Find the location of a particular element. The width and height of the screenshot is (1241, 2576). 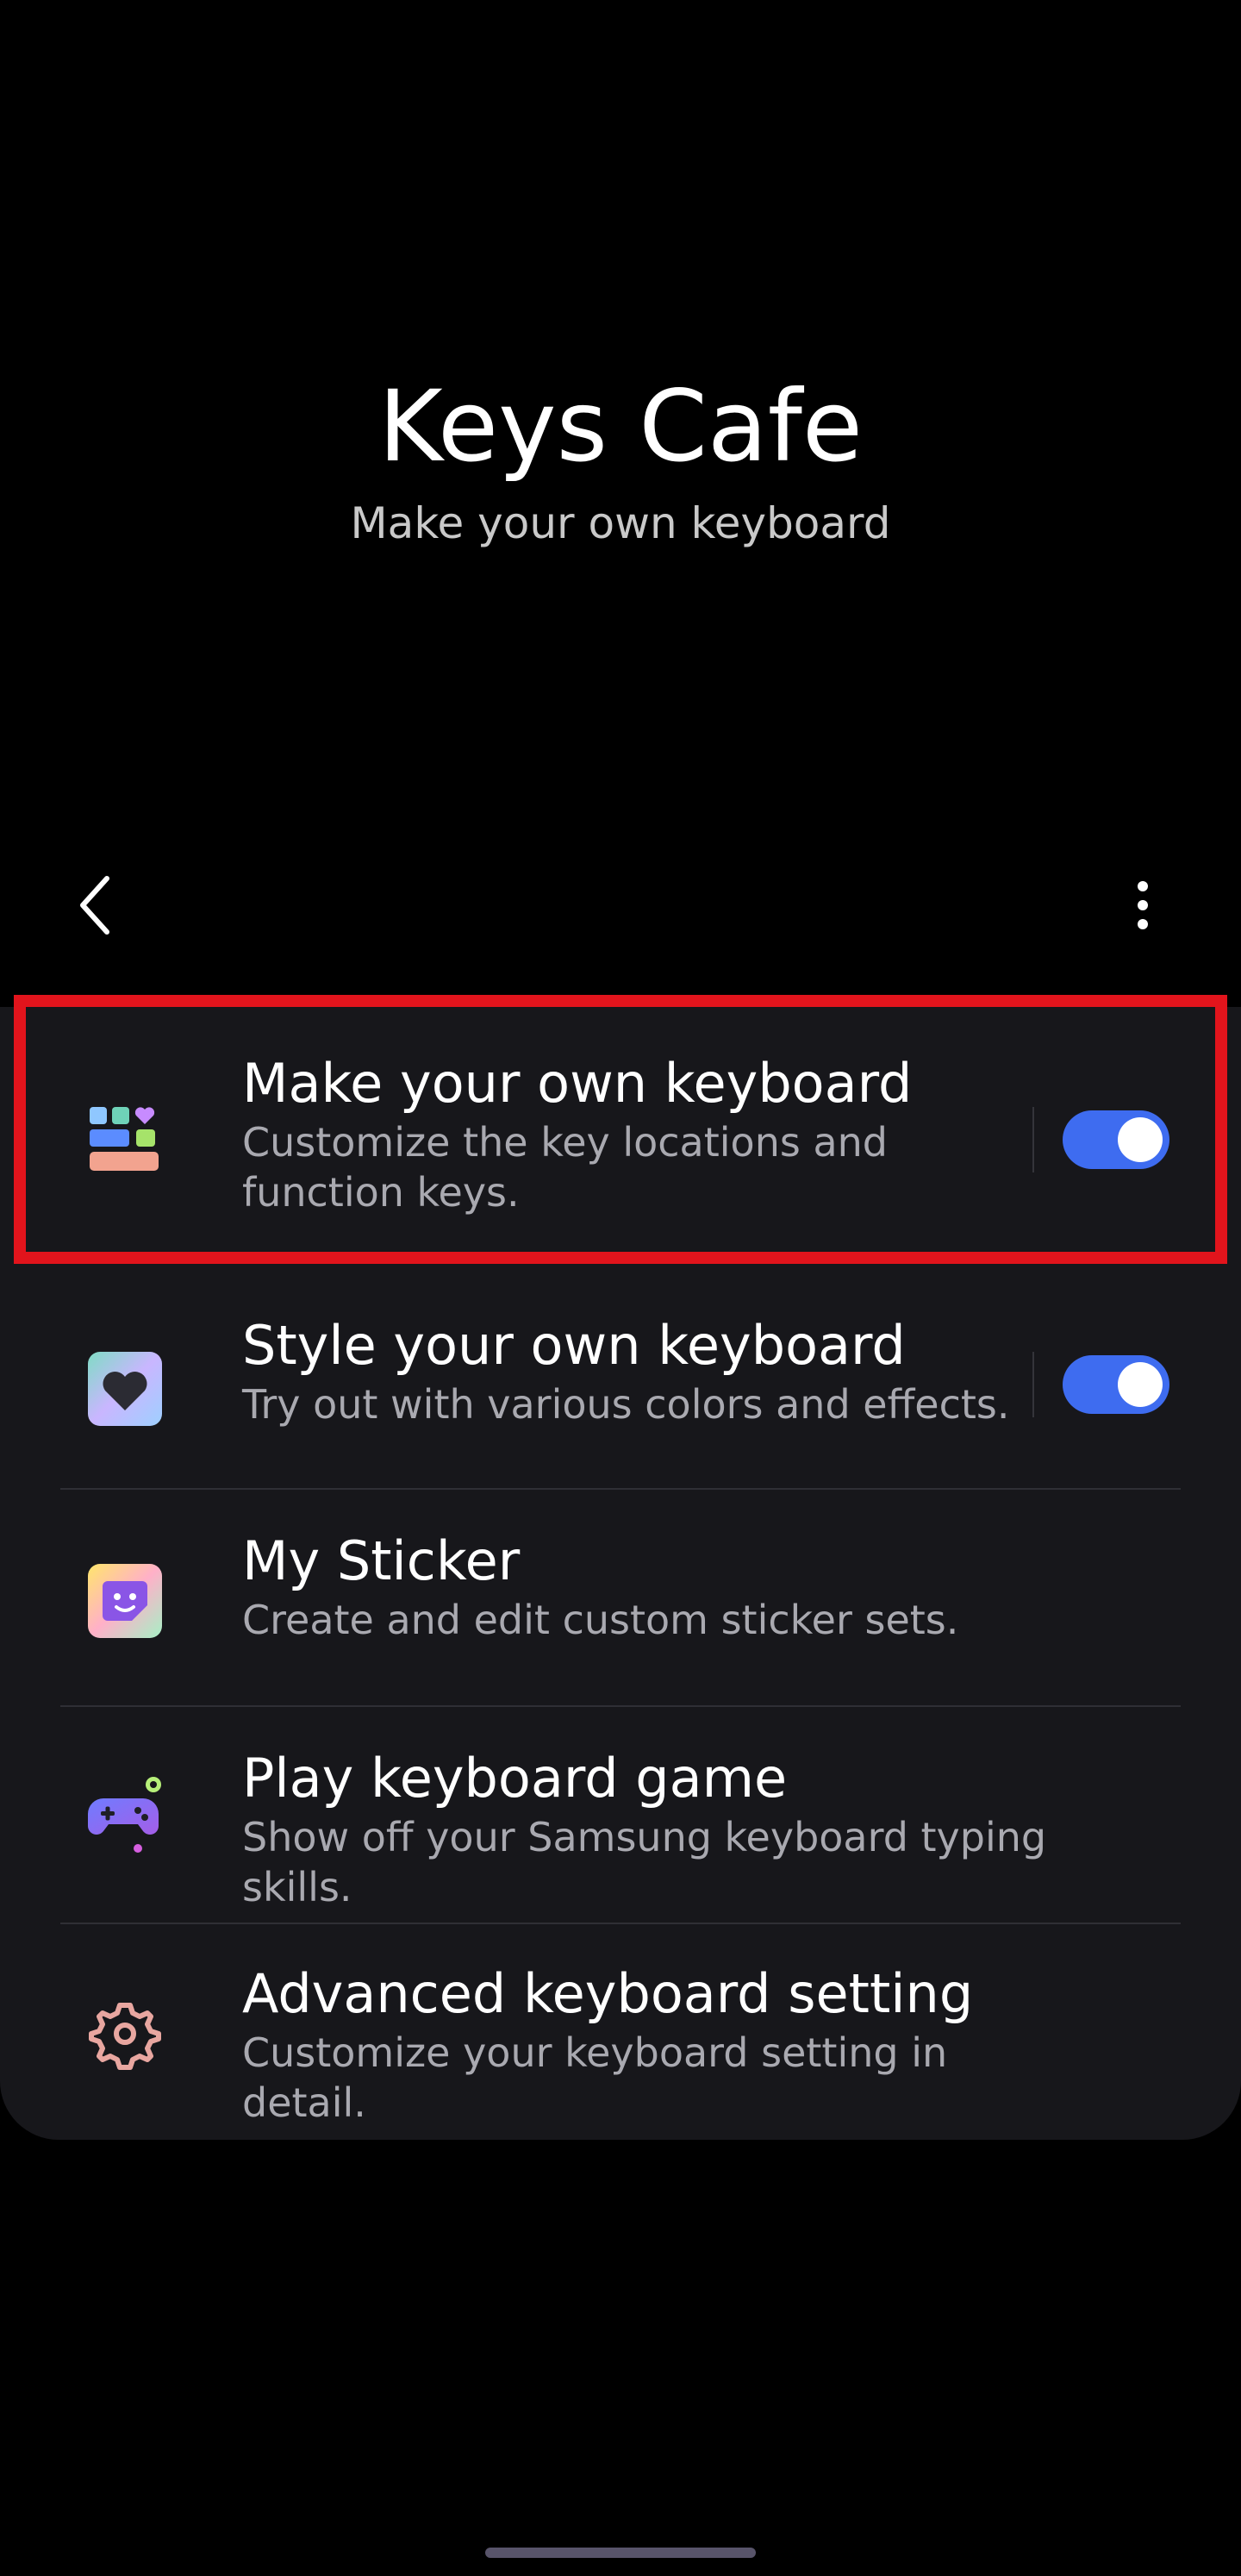

item-description: Create and edit custom sticker sets. is located at coordinates (600, 1620).